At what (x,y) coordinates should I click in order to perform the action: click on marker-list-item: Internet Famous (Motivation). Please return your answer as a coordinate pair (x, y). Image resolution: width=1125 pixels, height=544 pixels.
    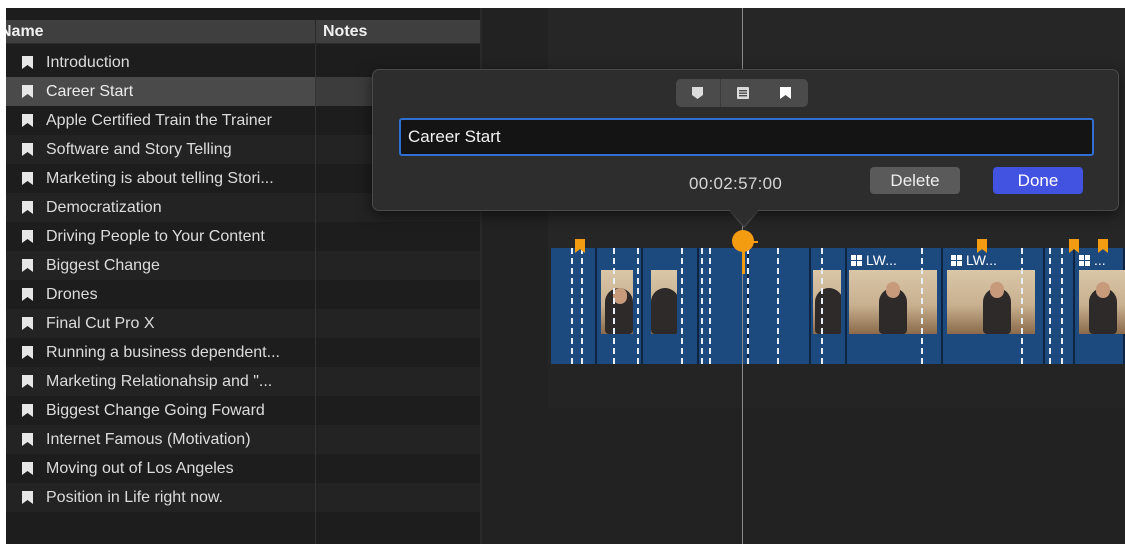
    Looking at the image, I should click on (243, 439).